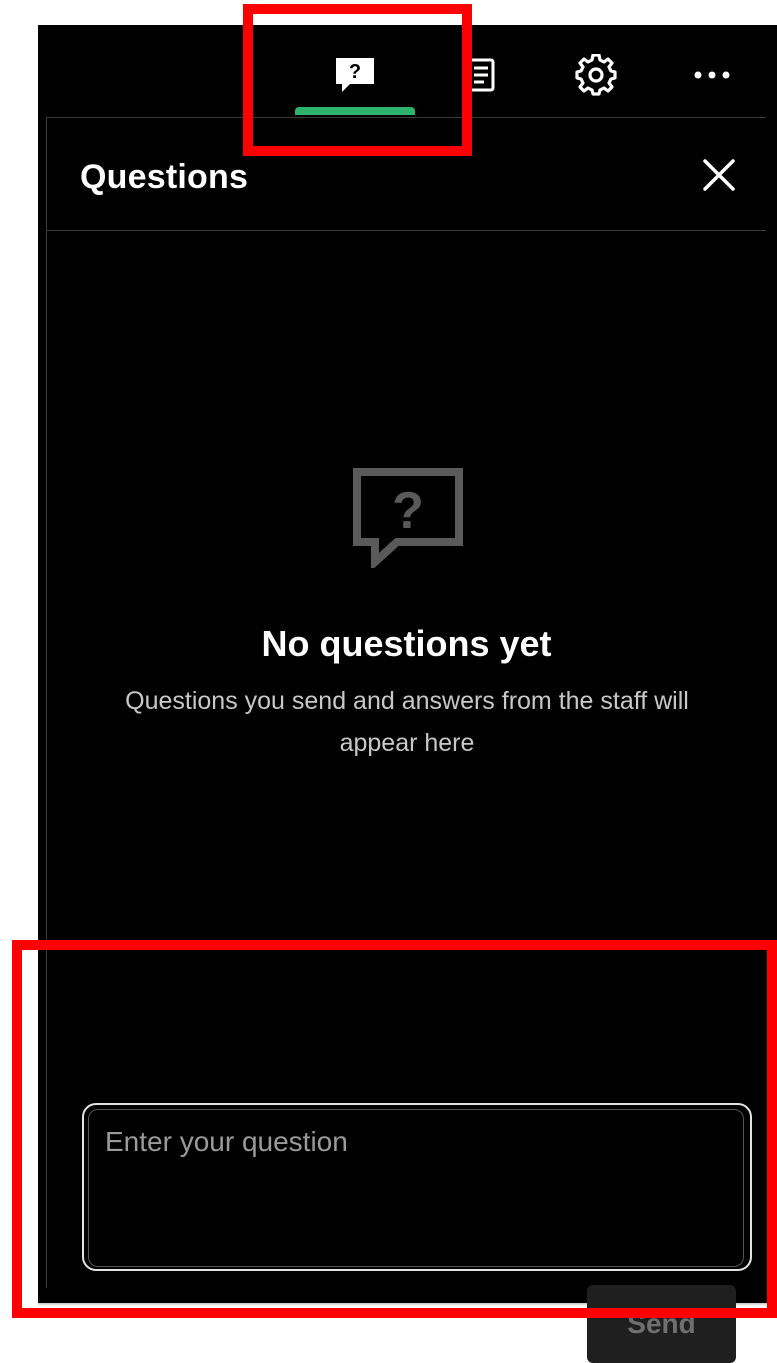 The height and width of the screenshot is (1363, 777). I want to click on settings-button, so click(596, 75).